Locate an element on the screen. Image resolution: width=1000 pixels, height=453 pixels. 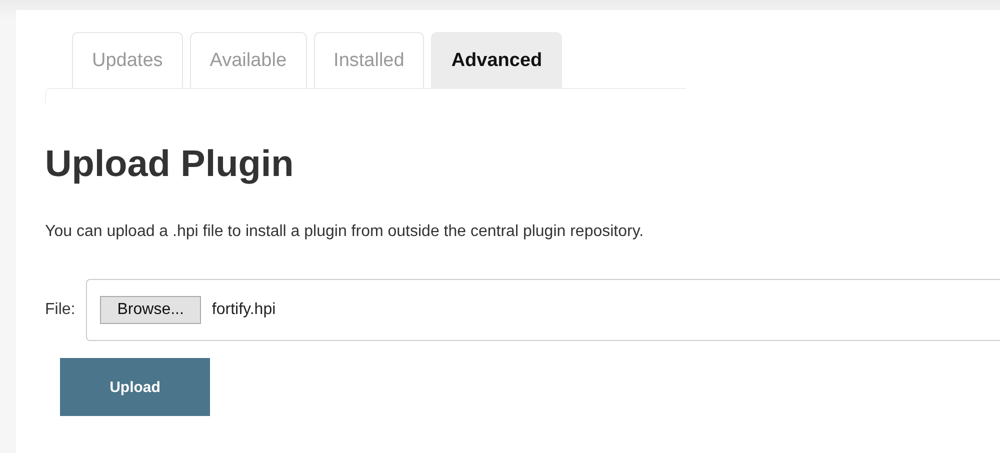
file-label: File: is located at coordinates (60, 310).